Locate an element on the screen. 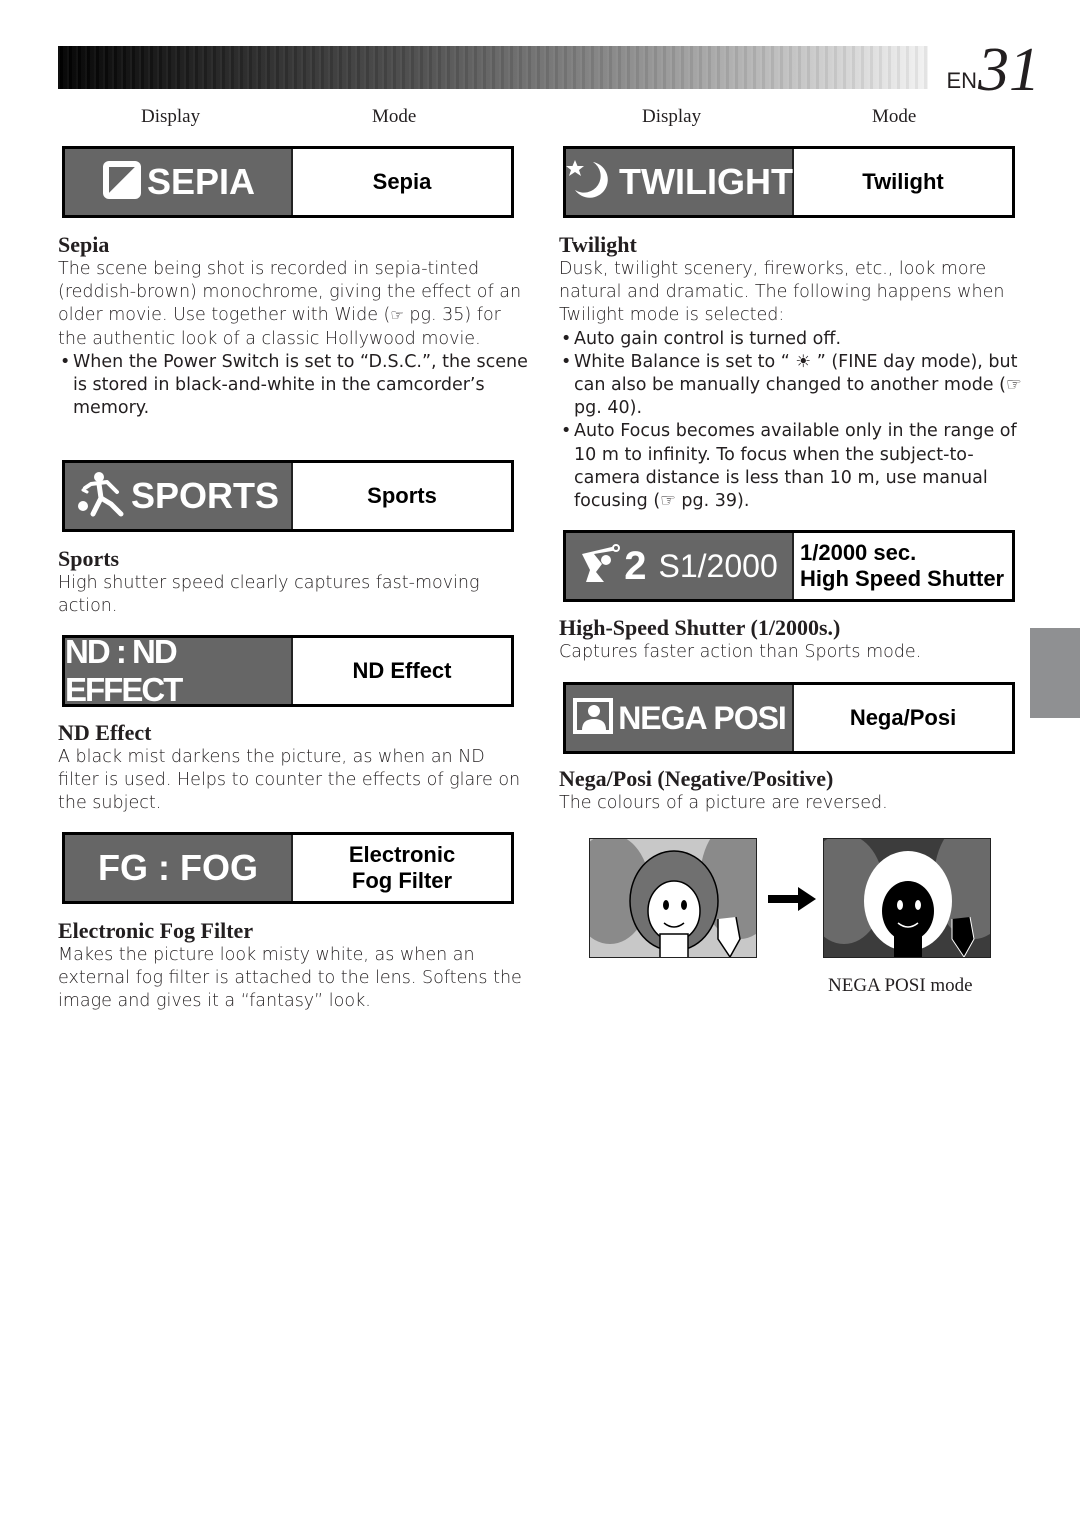 The height and width of the screenshot is (1533, 1080). mode-label-line1: Electronic is located at coordinates (402, 854).